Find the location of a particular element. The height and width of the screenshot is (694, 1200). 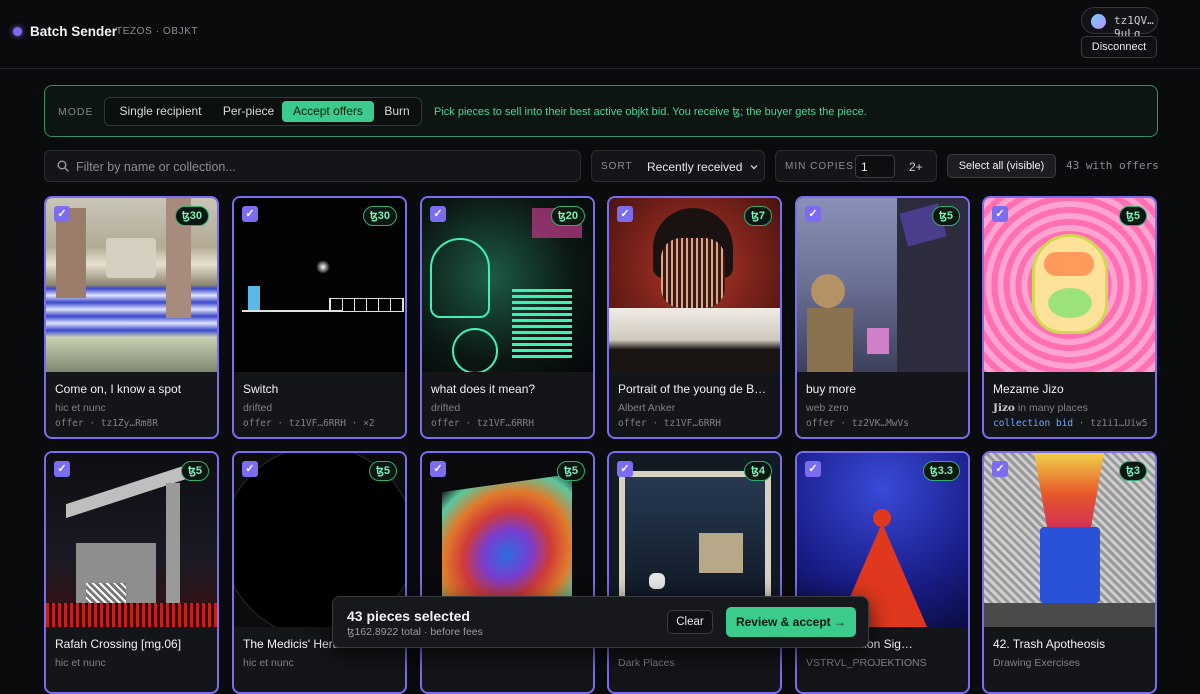

min-copies-input is located at coordinates (875, 166).